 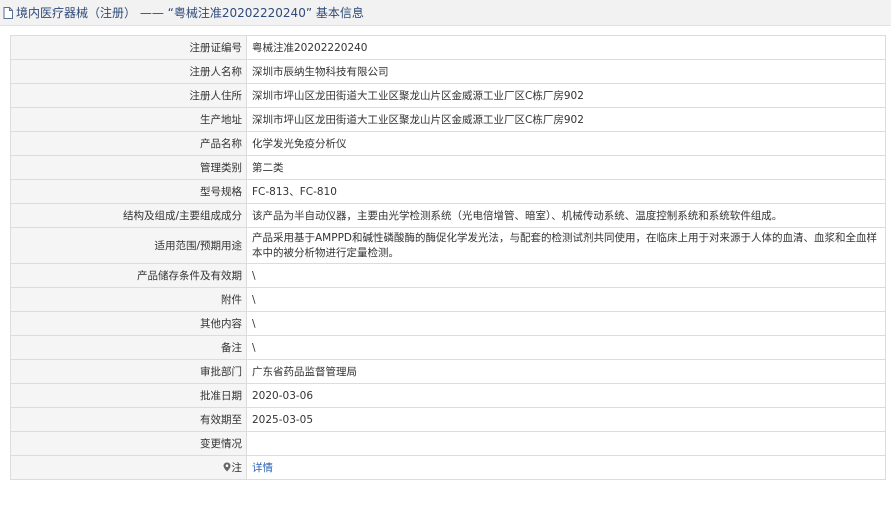 What do you see at coordinates (128, 95) in the screenshot?
I see `row-label: 注册人住所` at bounding box center [128, 95].